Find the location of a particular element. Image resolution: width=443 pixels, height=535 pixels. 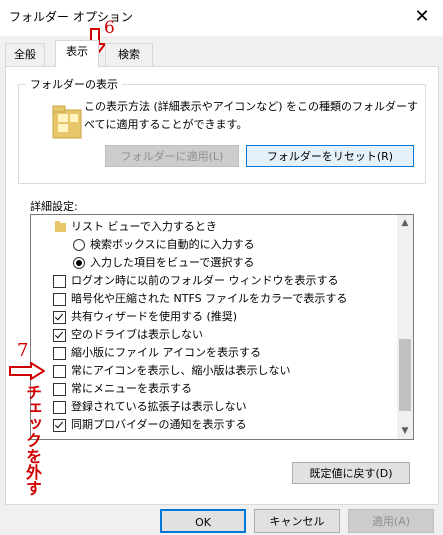

close-icon: ✕ is located at coordinates (422, 17).